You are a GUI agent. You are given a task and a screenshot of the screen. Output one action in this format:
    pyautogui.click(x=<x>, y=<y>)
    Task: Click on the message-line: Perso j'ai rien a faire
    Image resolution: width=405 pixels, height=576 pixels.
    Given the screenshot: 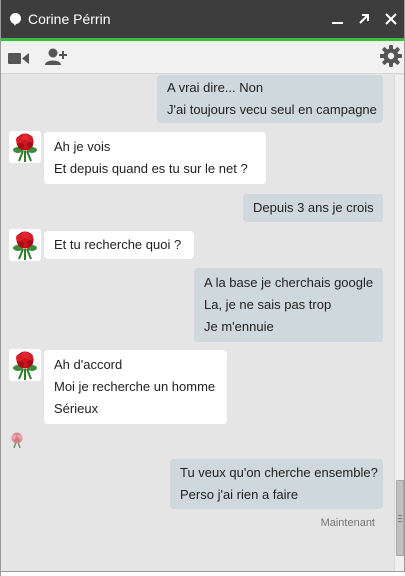 What is the action you would take?
    pyautogui.click(x=239, y=494)
    